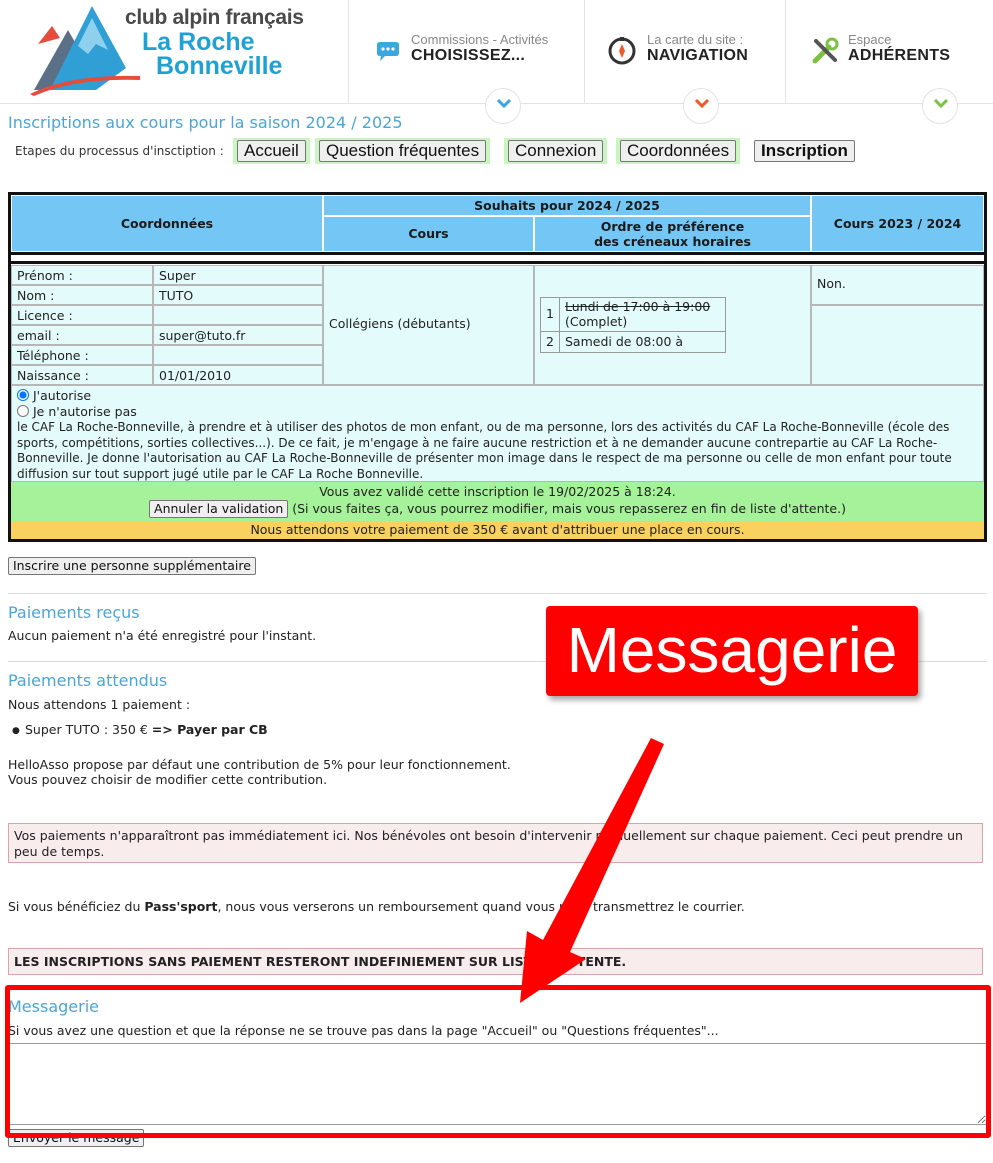 The image size is (993, 1163). Describe the element at coordinates (498, 1061) in the screenshot. I see `annotation-highlight-box` at that location.